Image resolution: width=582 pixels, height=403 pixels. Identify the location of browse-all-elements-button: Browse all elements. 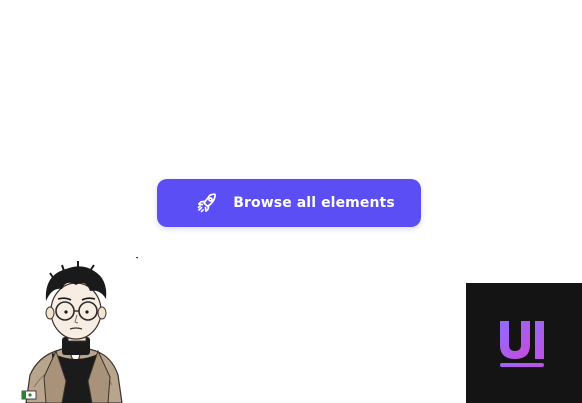
(289, 203).